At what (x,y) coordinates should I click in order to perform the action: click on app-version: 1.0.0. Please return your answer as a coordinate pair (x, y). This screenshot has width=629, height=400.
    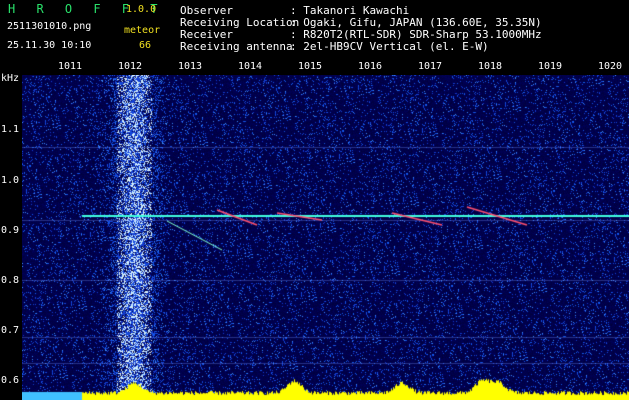
    Looking at the image, I should click on (141, 9).